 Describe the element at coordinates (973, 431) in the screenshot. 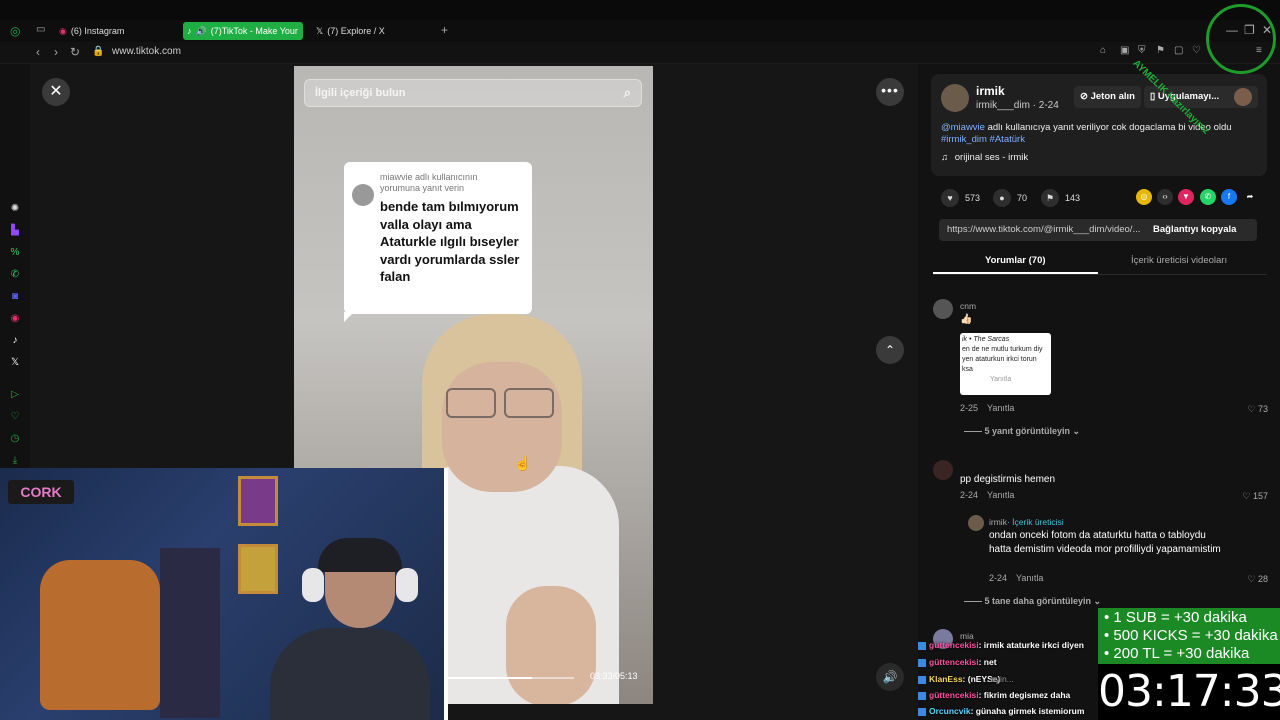

I see `line-icon: ——` at that location.